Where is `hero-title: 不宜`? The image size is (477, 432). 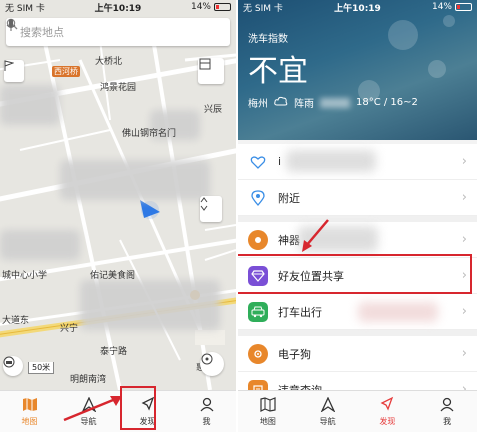 hero-title: 不宜 is located at coordinates (278, 71).